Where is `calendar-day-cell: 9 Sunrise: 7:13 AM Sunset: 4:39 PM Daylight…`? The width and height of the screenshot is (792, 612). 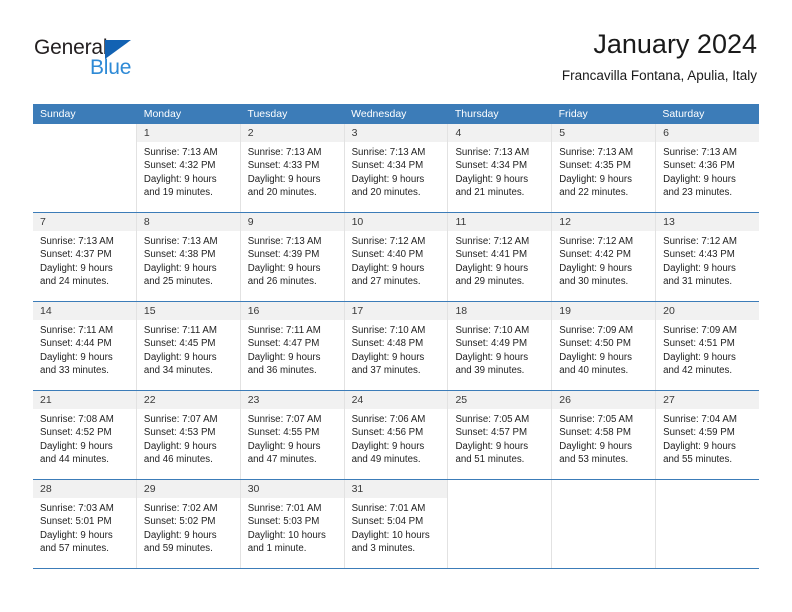 calendar-day-cell: 9 Sunrise: 7:13 AM Sunset: 4:39 PM Daylight… is located at coordinates (292, 257).